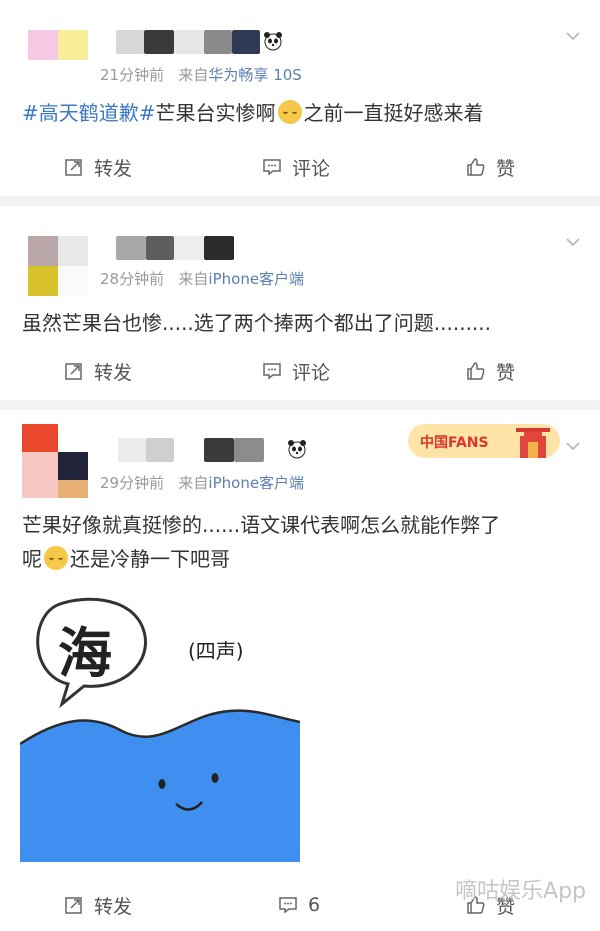 The height and width of the screenshot is (931, 600). I want to click on post-meta: 29分钟前 来自iPhone客户端, so click(202, 482).